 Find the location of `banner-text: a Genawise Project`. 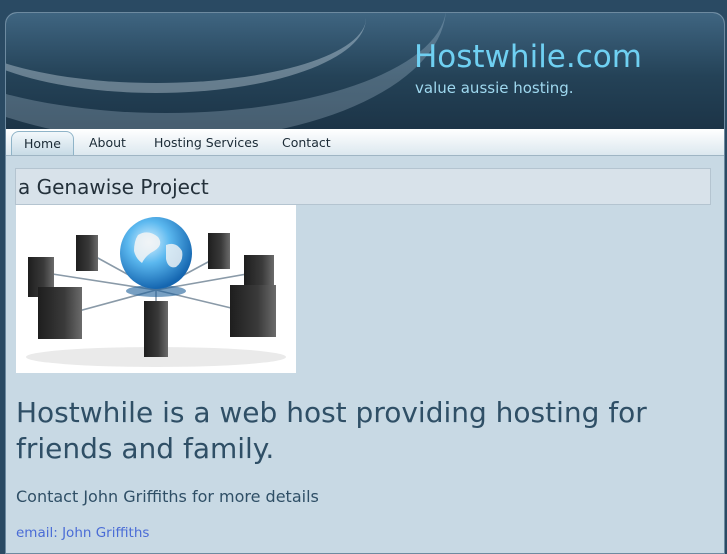

banner-text: a Genawise Project is located at coordinates (113, 187).